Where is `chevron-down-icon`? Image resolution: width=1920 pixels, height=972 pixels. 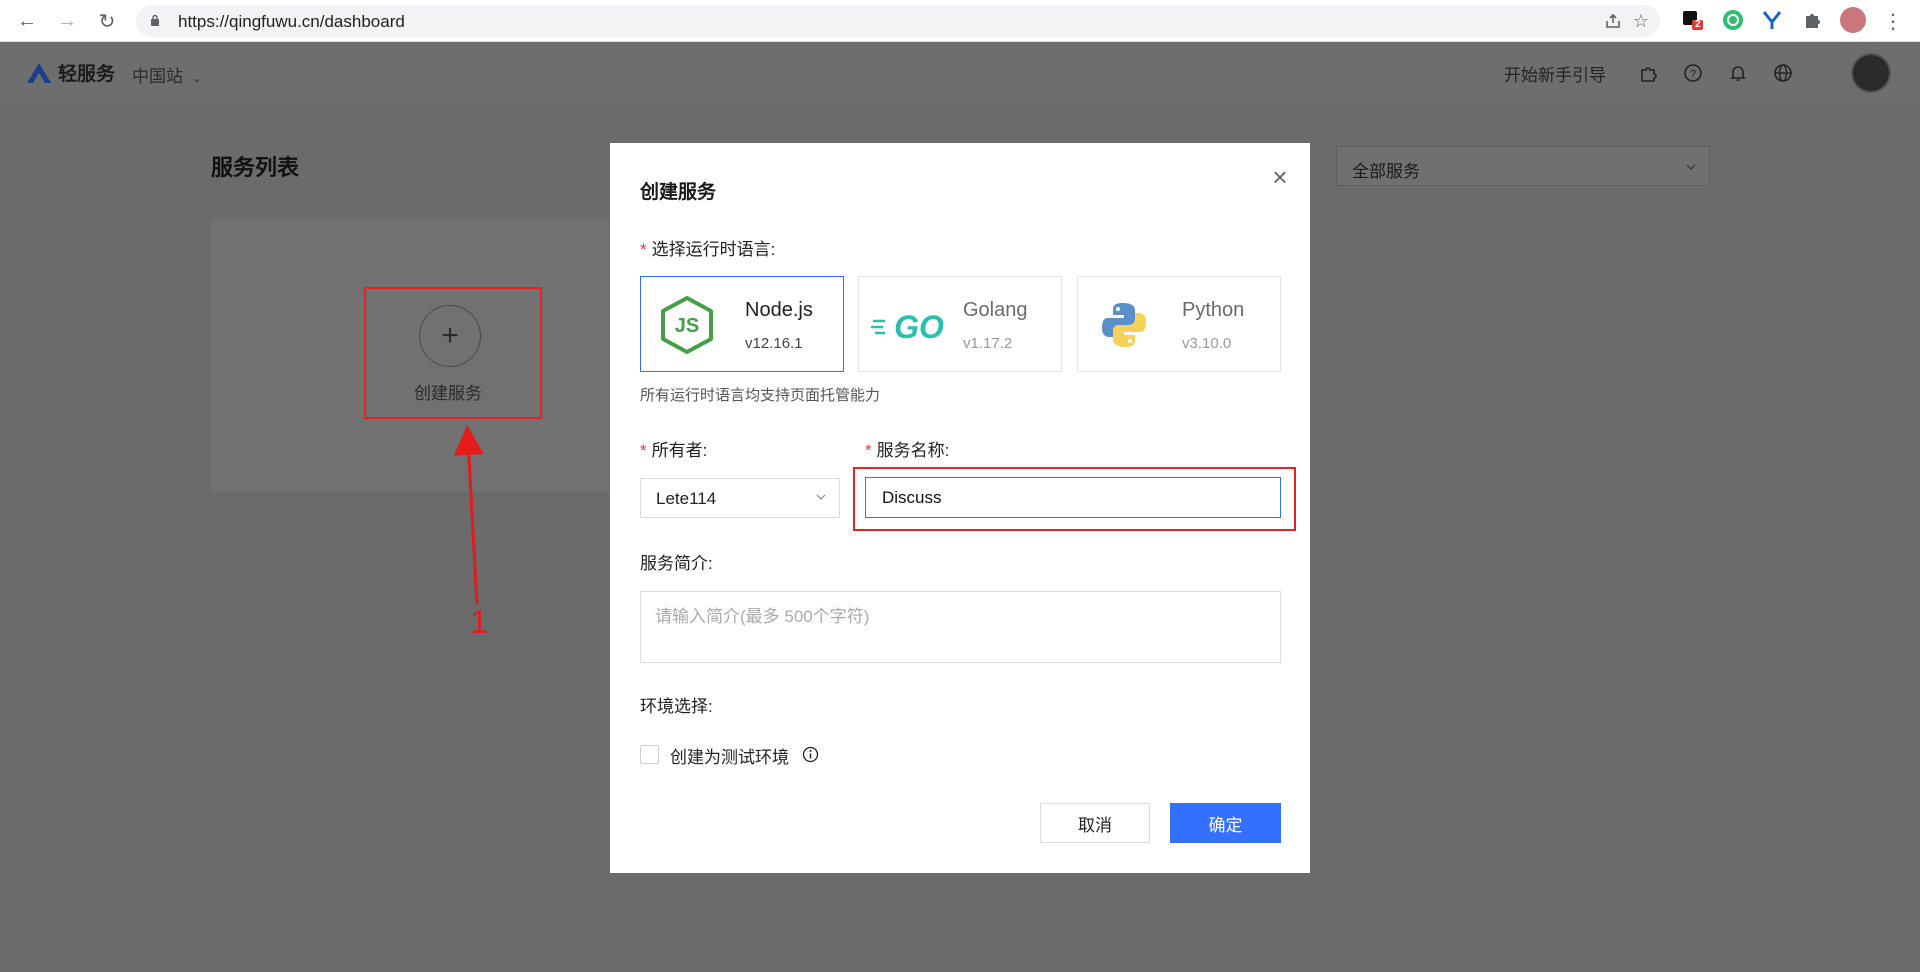
chevron-down-icon is located at coordinates (821, 497).